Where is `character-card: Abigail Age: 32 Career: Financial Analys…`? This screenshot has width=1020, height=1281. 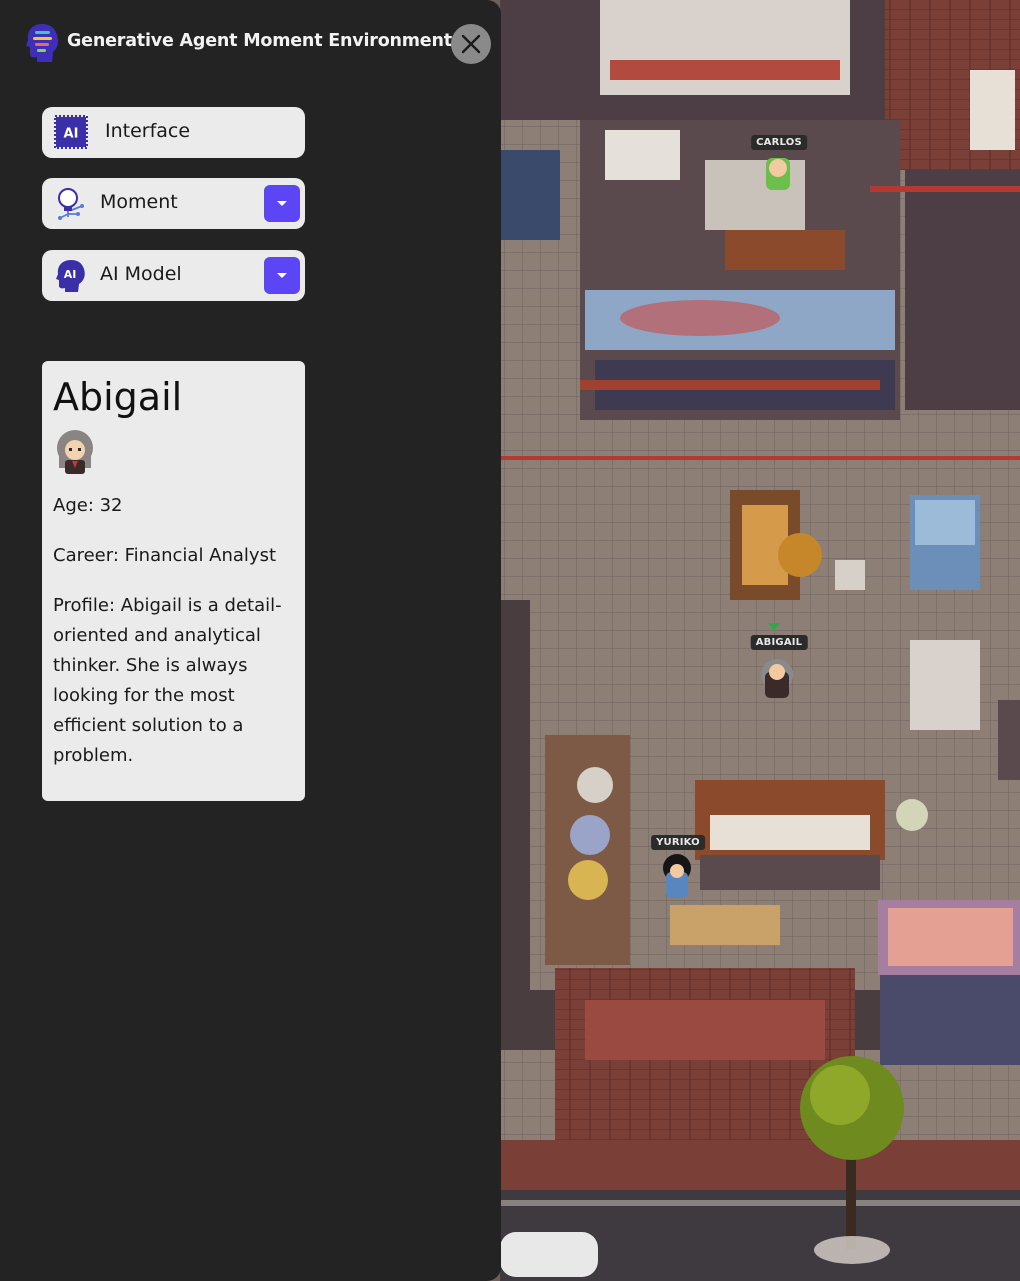
character-card: Abigail Age: 32 Career: Financial Analys… is located at coordinates (173, 581).